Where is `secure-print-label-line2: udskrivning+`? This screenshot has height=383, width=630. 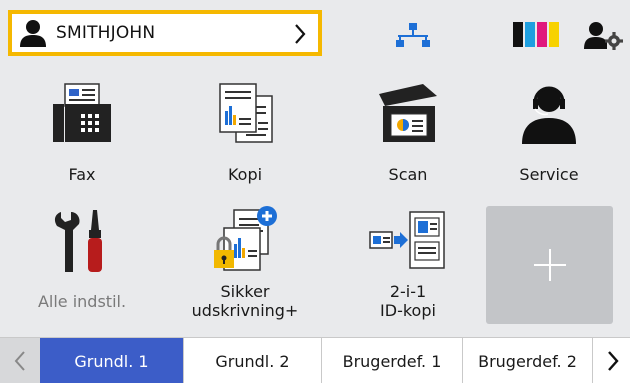
secure-print-label-line2: udskrivning+ is located at coordinates (245, 310).